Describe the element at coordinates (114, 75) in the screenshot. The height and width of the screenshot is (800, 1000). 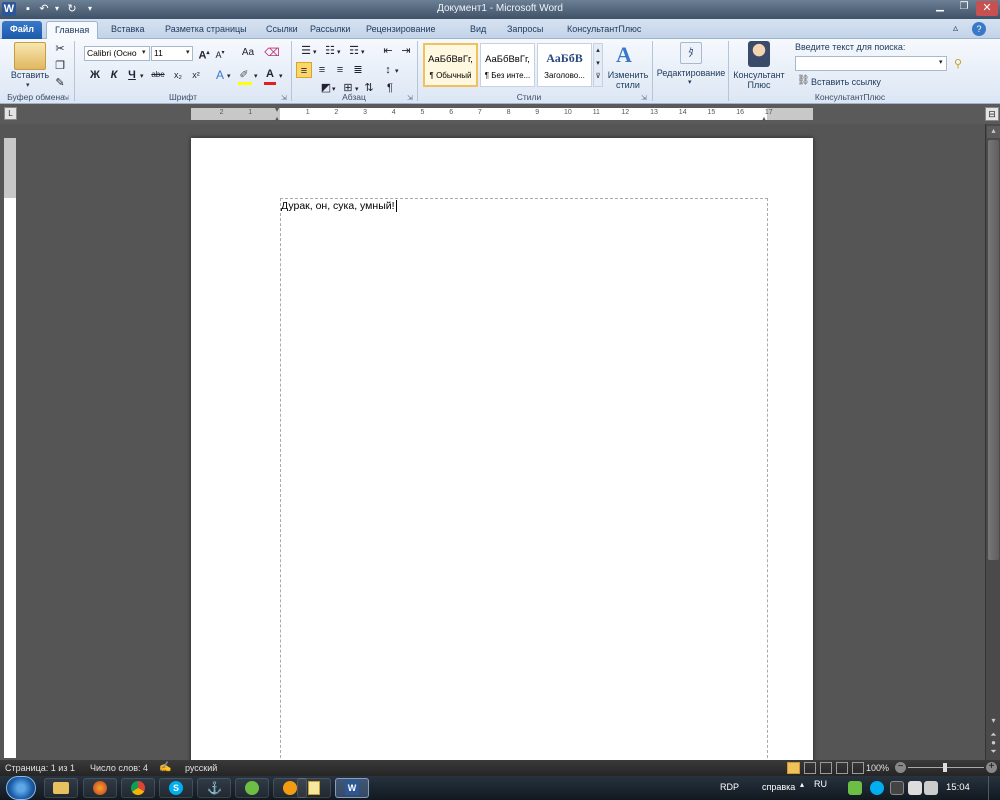
I see `italic-button: К` at that location.